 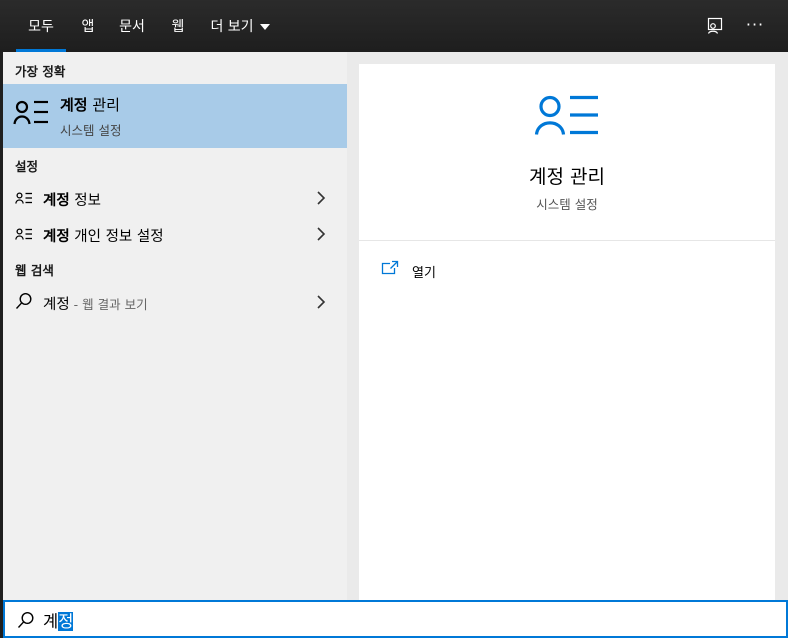 I want to click on best-match-title: 계정 관리, so click(x=90, y=104).